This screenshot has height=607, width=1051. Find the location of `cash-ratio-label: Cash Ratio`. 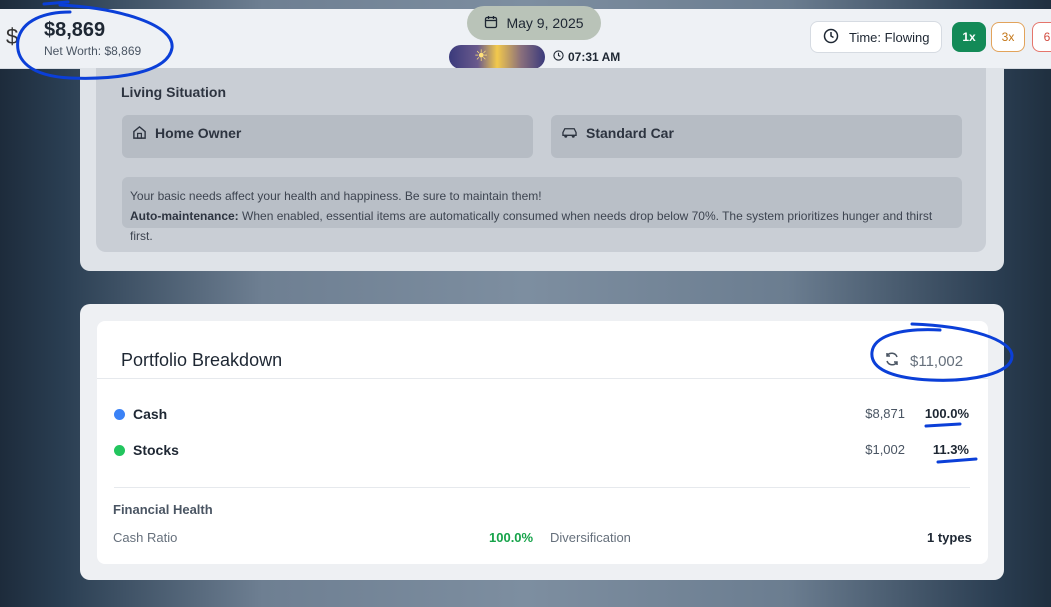

cash-ratio-label: Cash Ratio is located at coordinates (145, 537).